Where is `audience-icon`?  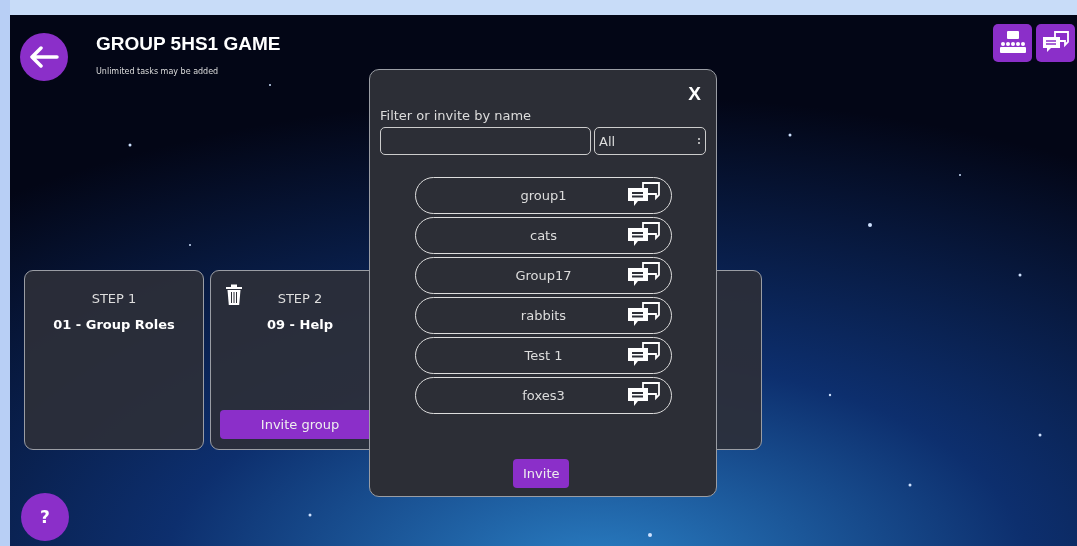 audience-icon is located at coordinates (1012, 43).